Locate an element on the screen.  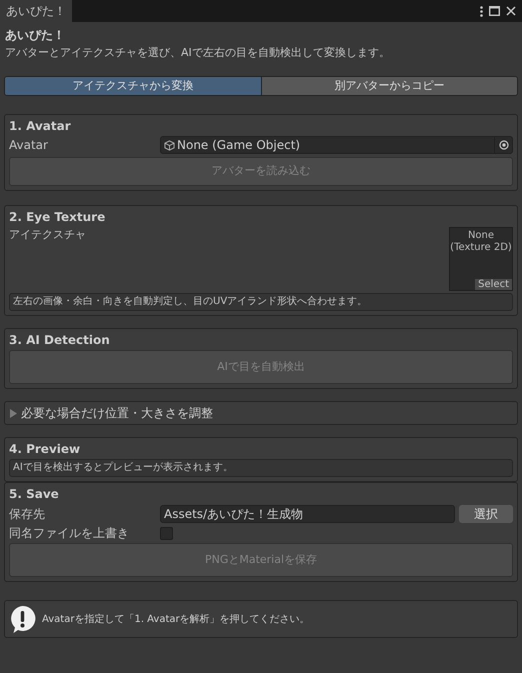
description-text: アバターとアイテクスチャを選び、AIで左右の目を自動検出して変換します。 is located at coordinates (197, 53).